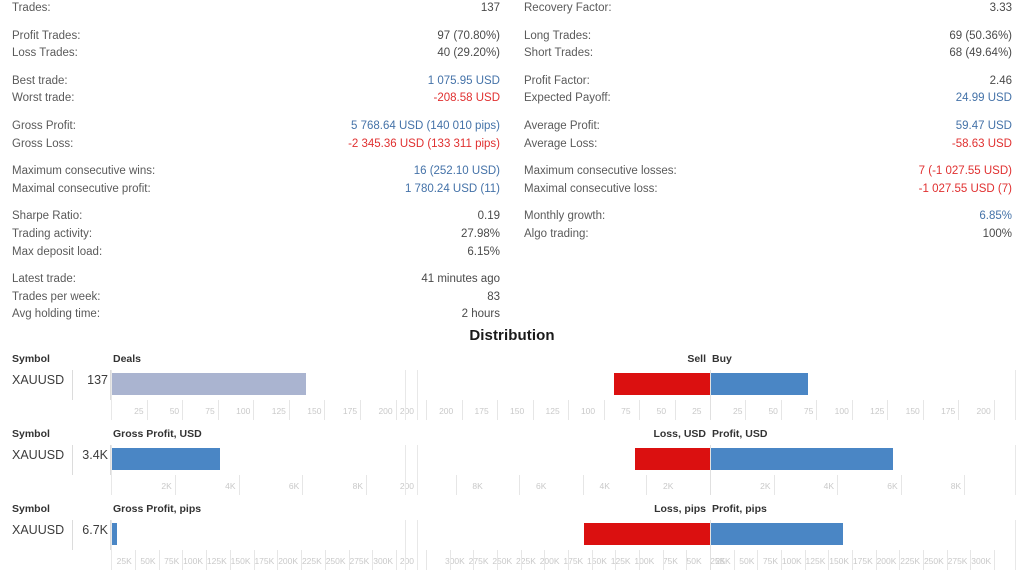  What do you see at coordinates (256, 99) in the screenshot?
I see `stat-row: Worst trade: -208.58 USD` at bounding box center [256, 99].